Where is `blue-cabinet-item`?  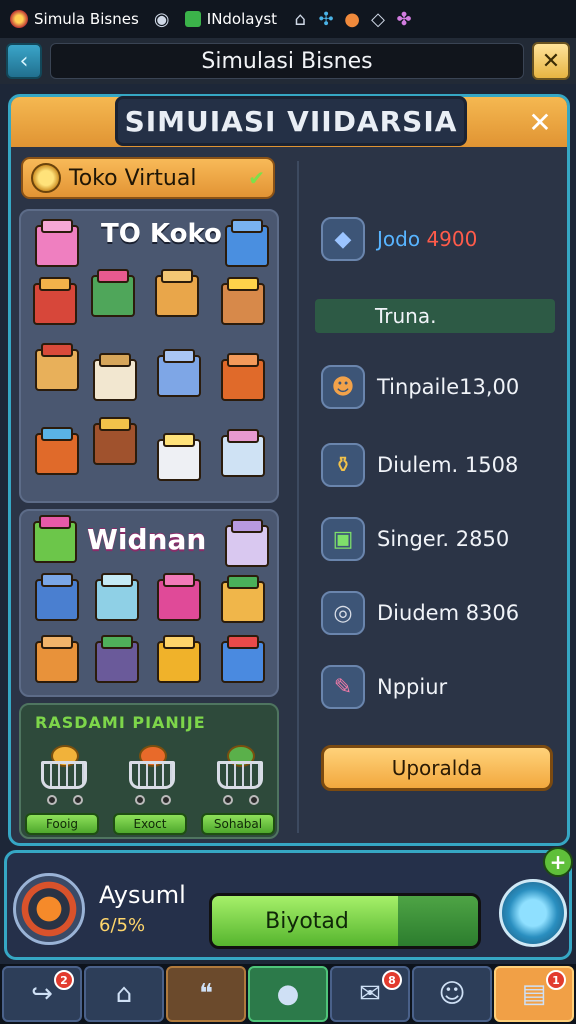
blue-cabinet-item is located at coordinates (179, 375).